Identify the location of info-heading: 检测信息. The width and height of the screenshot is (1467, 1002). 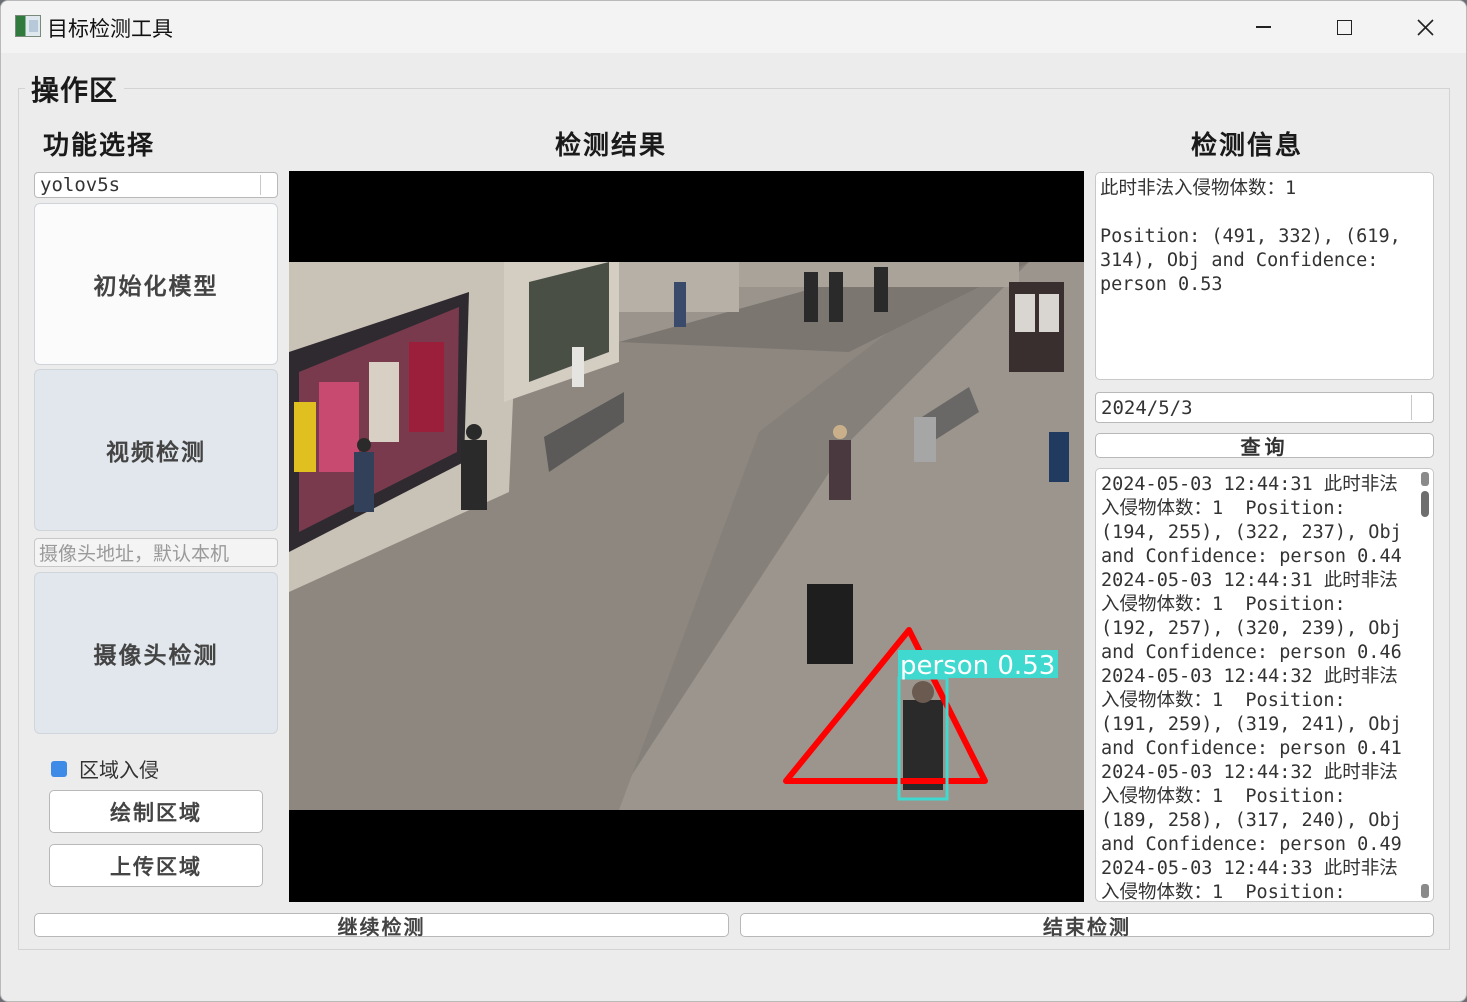
(1247, 146).